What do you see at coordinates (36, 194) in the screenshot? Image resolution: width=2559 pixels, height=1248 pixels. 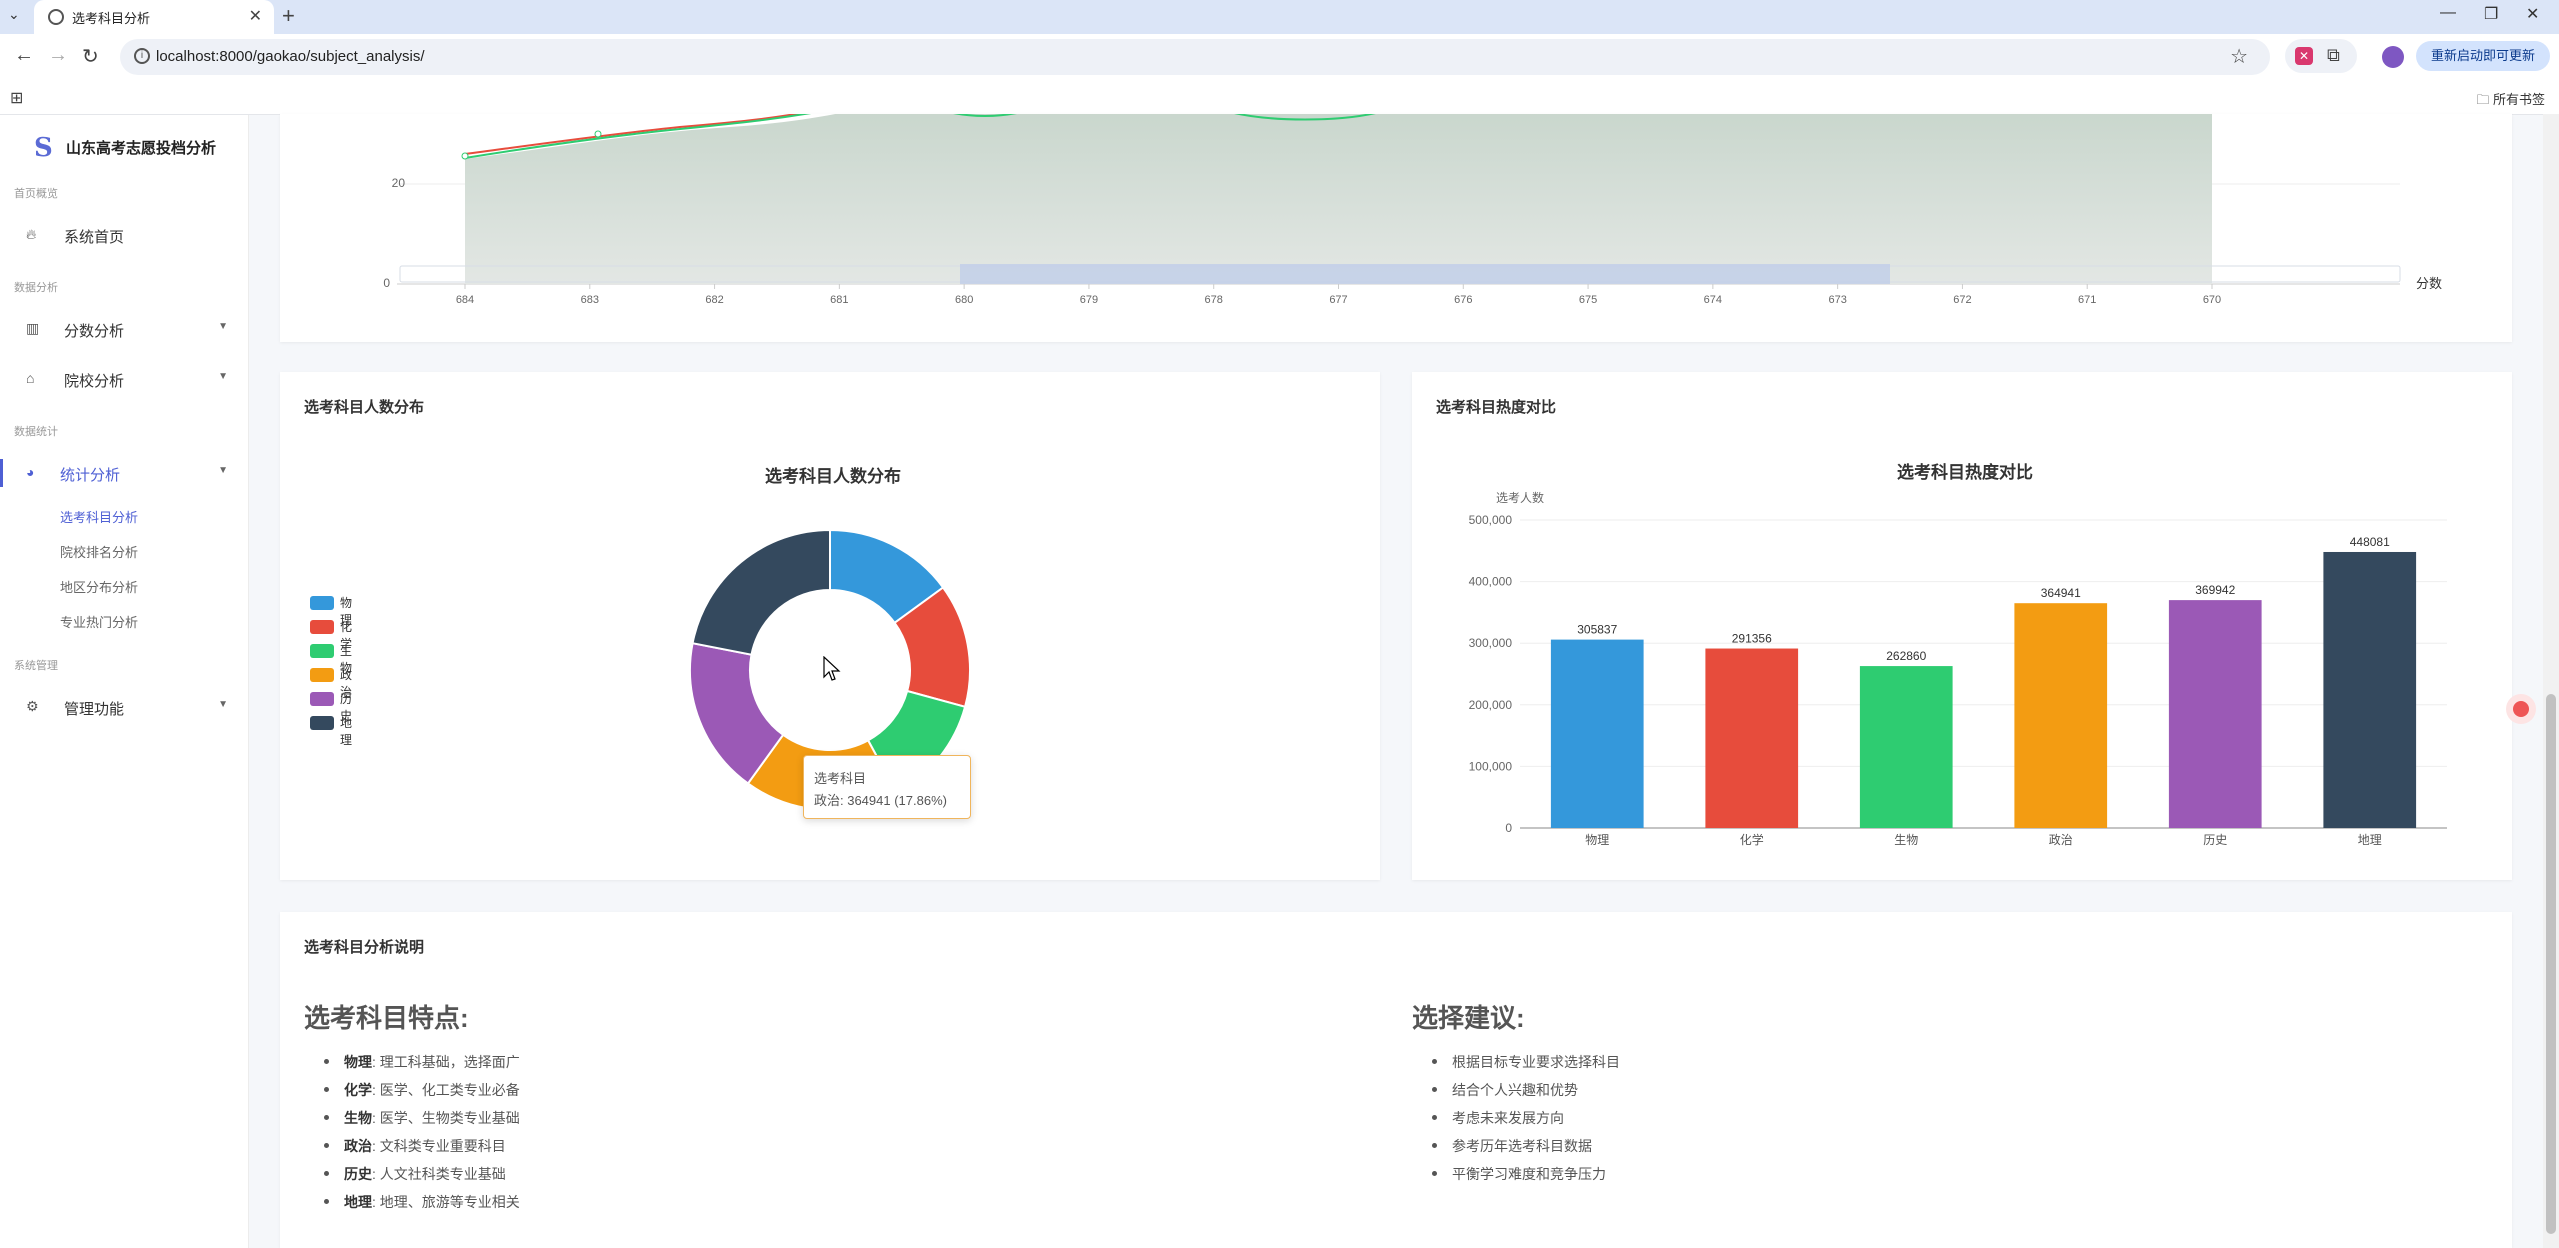 I see `section-label: 首页概览` at bounding box center [36, 194].